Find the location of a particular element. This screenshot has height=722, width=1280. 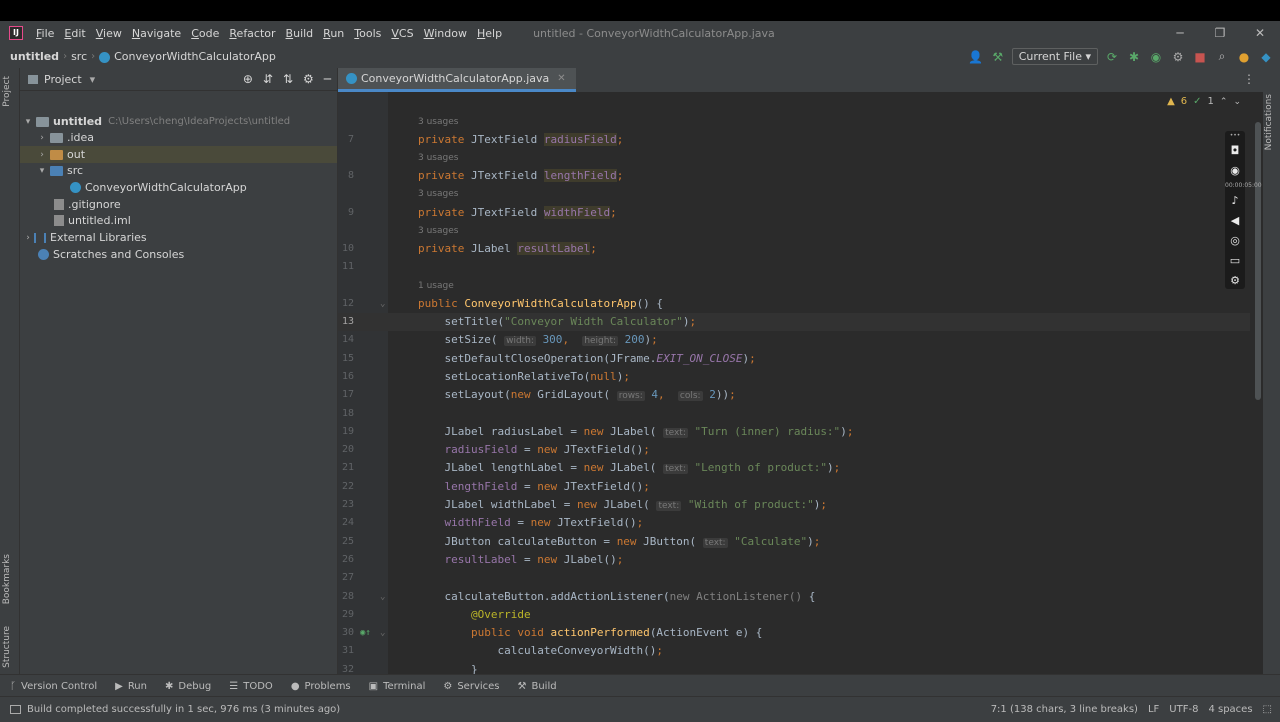

breadcrumb-folder: src is located at coordinates (79, 56).